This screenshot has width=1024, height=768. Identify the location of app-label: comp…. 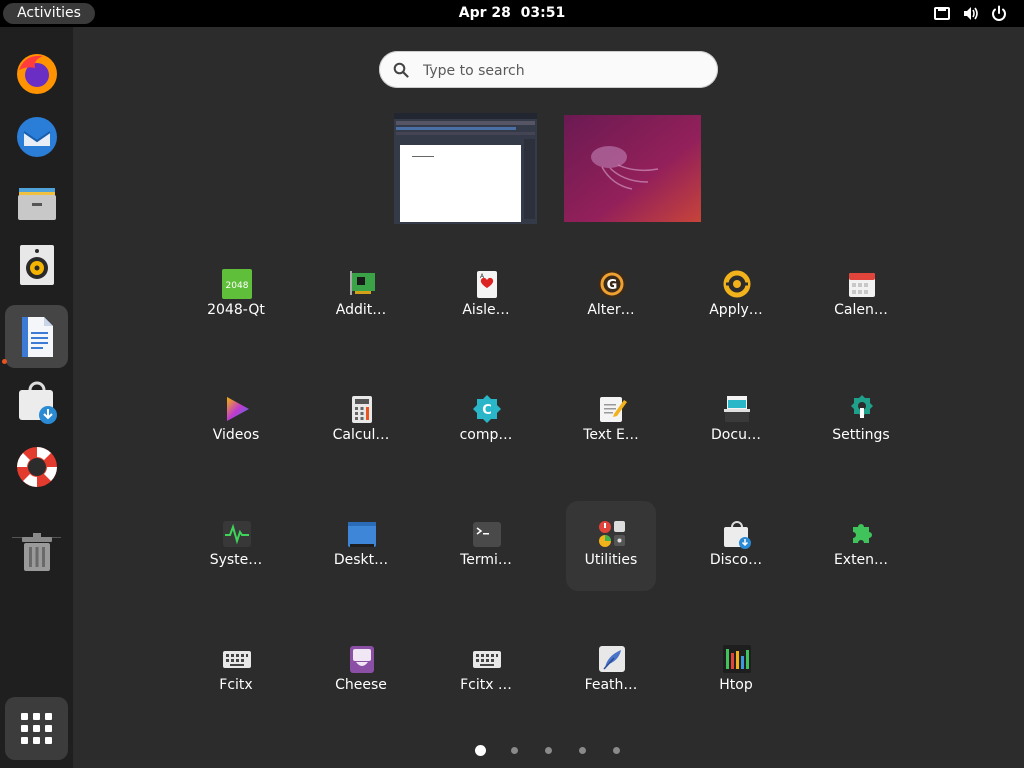
(486, 435).